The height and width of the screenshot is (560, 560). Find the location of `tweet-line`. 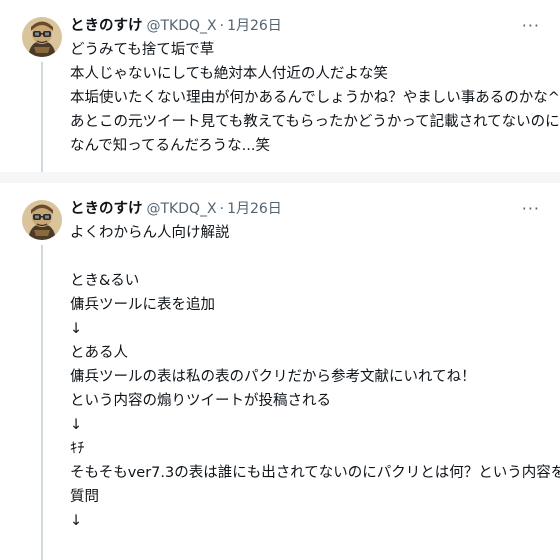

tweet-line is located at coordinates (308, 257).